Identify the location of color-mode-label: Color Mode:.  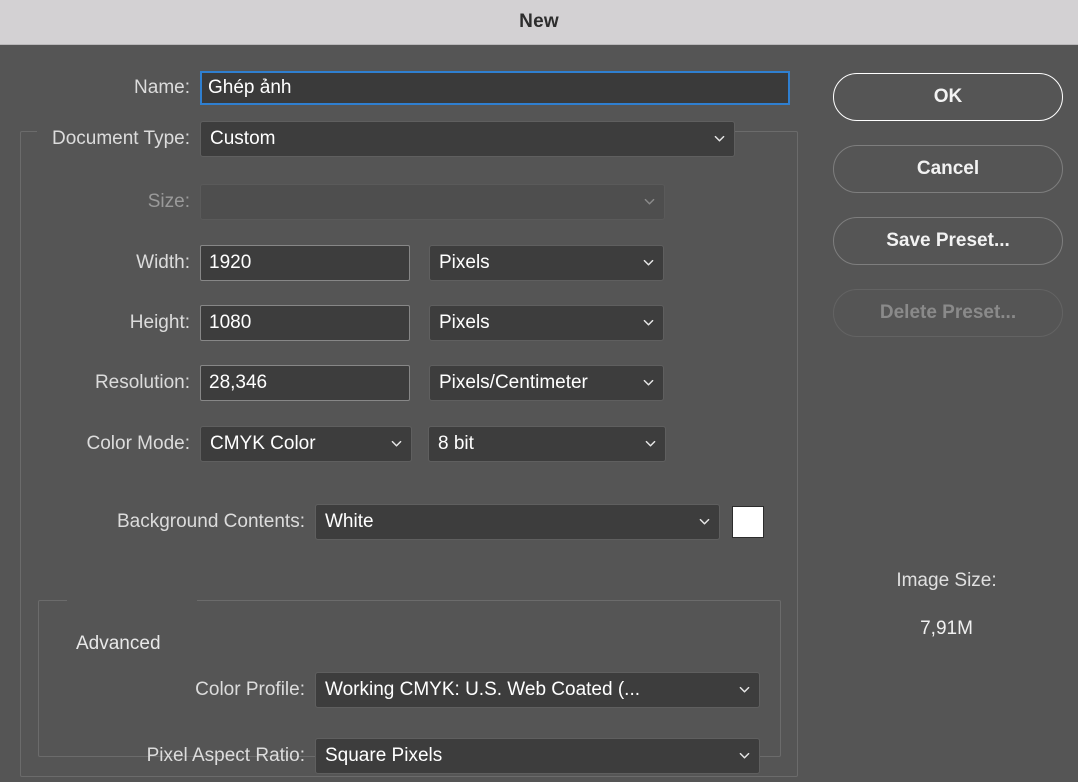
(138, 443).